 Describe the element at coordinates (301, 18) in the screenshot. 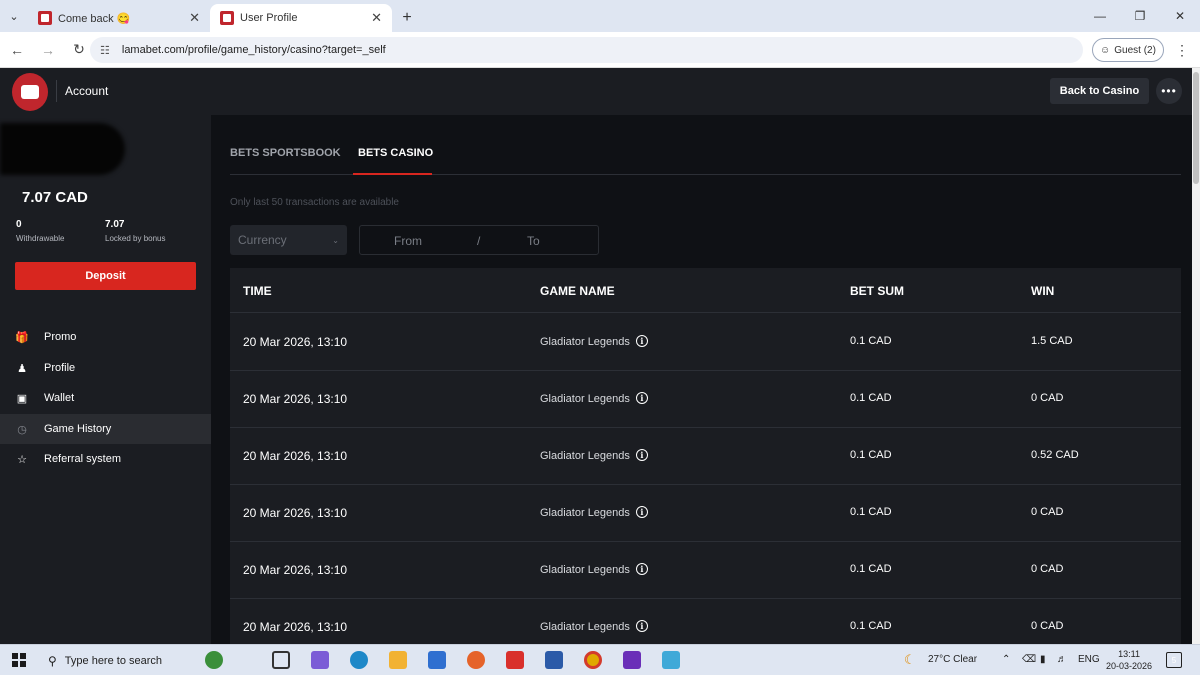

I see `tab-user-profile: User Profile ✕` at that location.